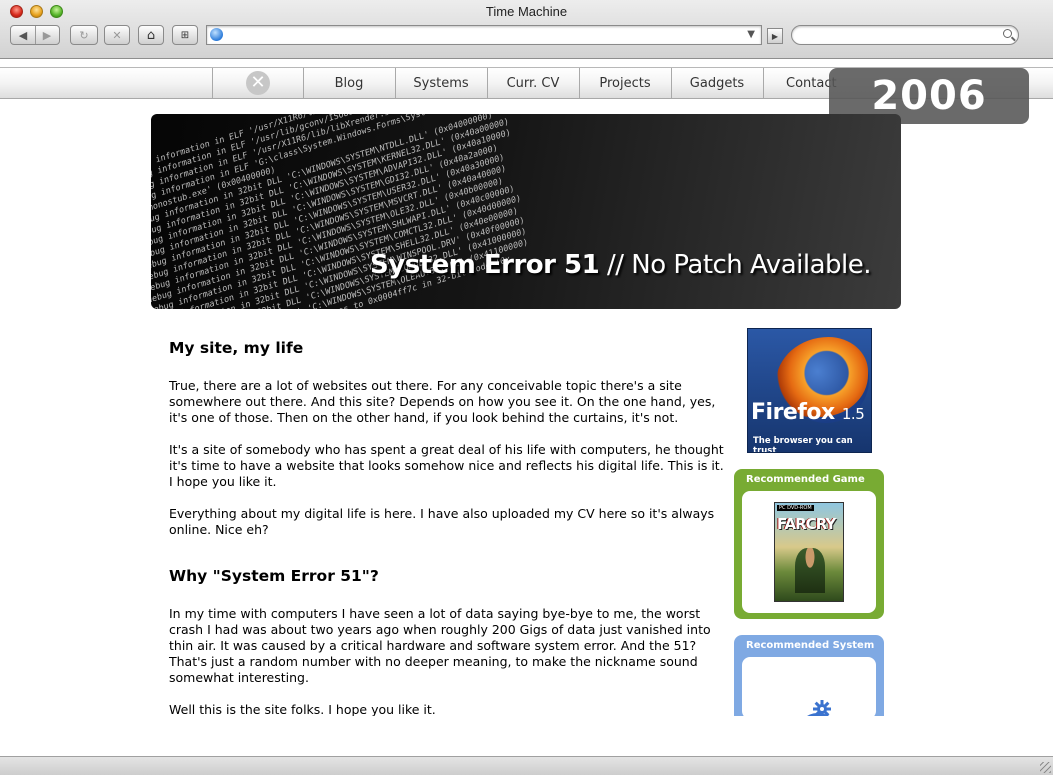 This screenshot has height=775, width=1053. Describe the element at coordinates (805, 479) in the screenshot. I see `recommended-game-title: Recommended Game` at that location.